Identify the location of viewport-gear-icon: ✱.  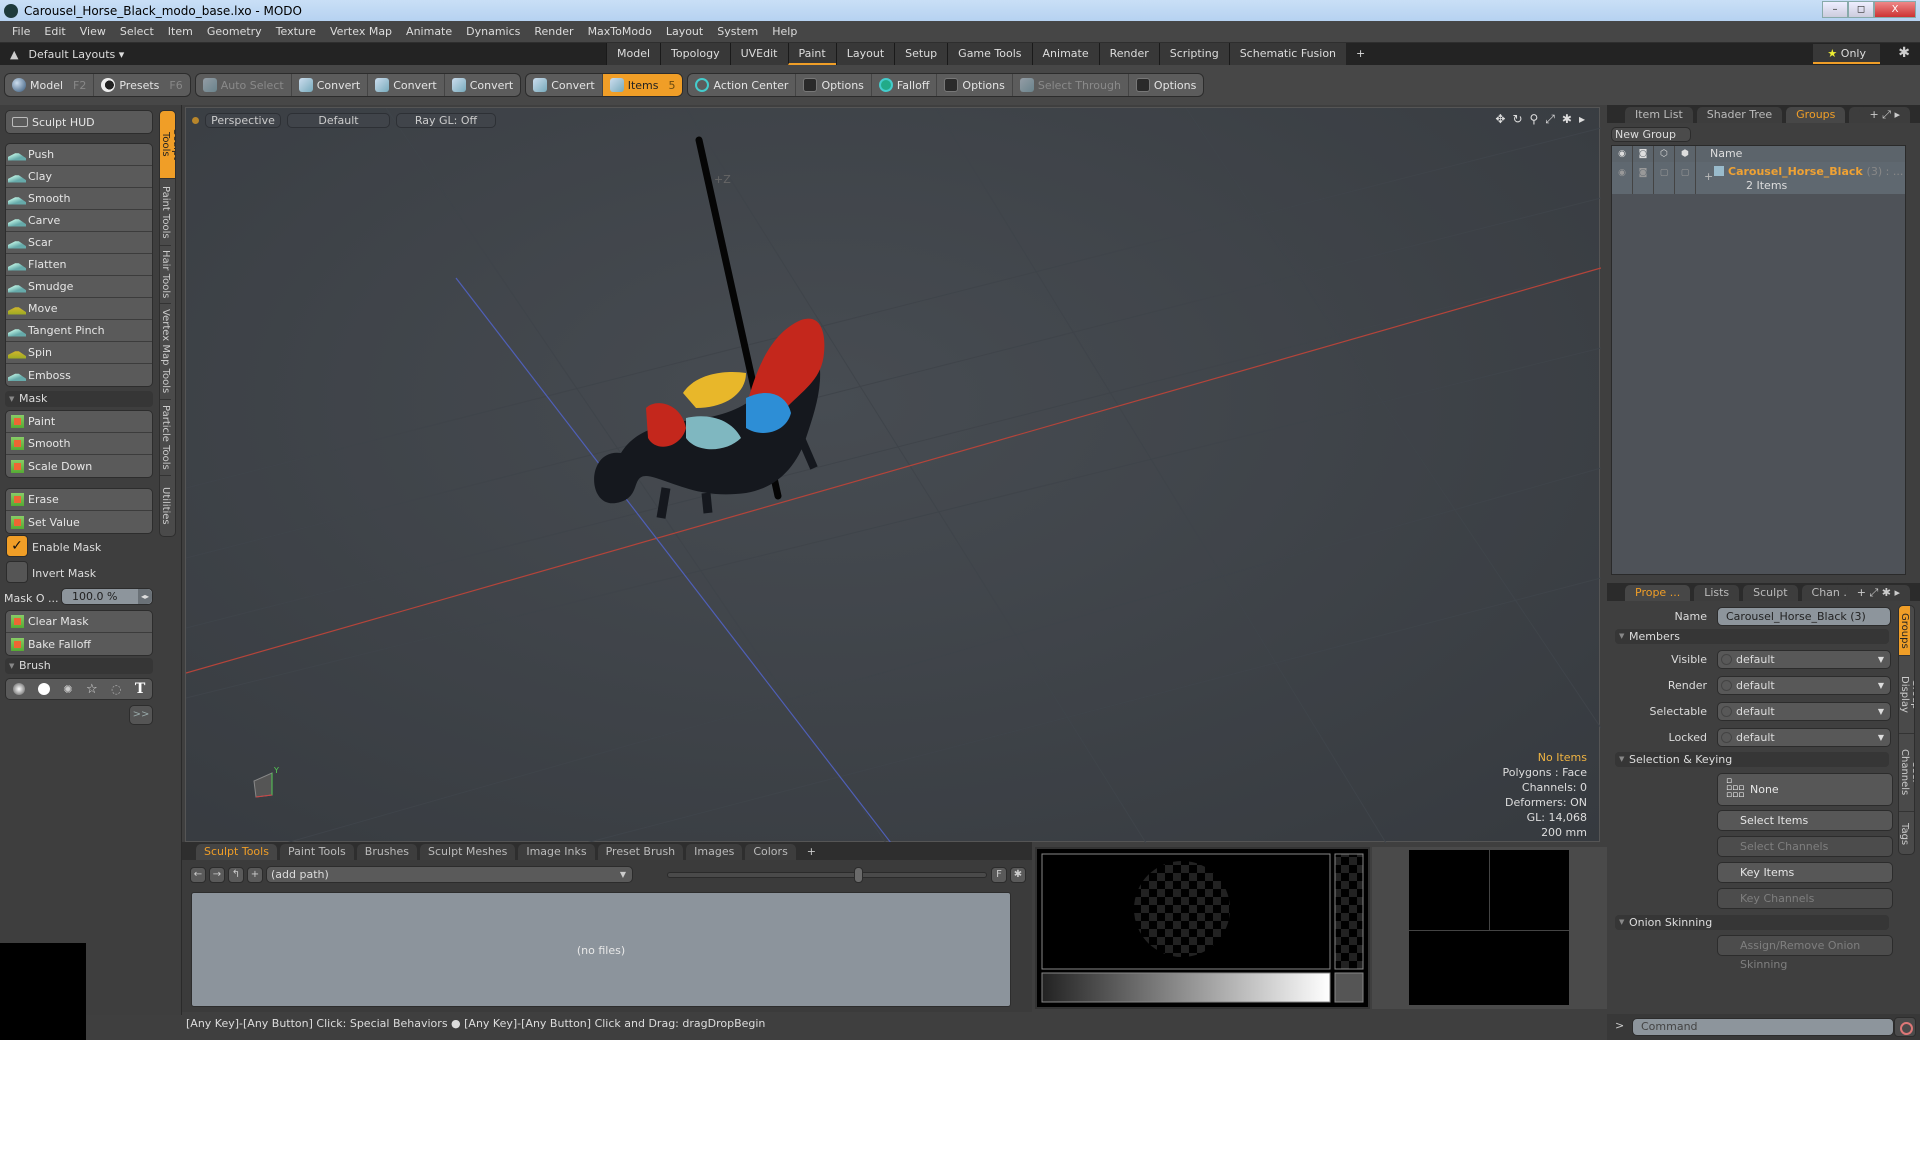
(1567, 119).